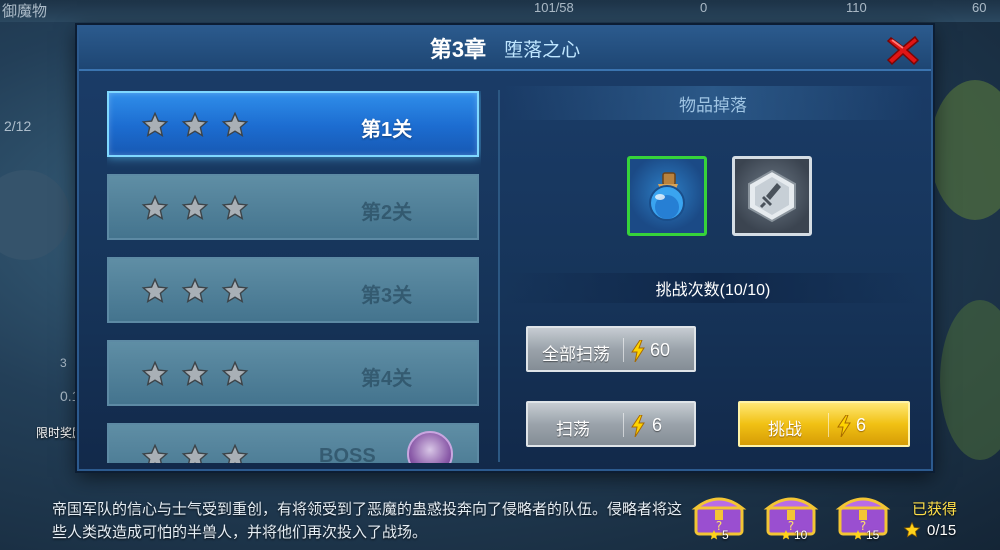 The height and width of the screenshot is (550, 1000). What do you see at coordinates (611, 349) in the screenshot?
I see `sweep-all-button: 全部扫荡 60` at bounding box center [611, 349].